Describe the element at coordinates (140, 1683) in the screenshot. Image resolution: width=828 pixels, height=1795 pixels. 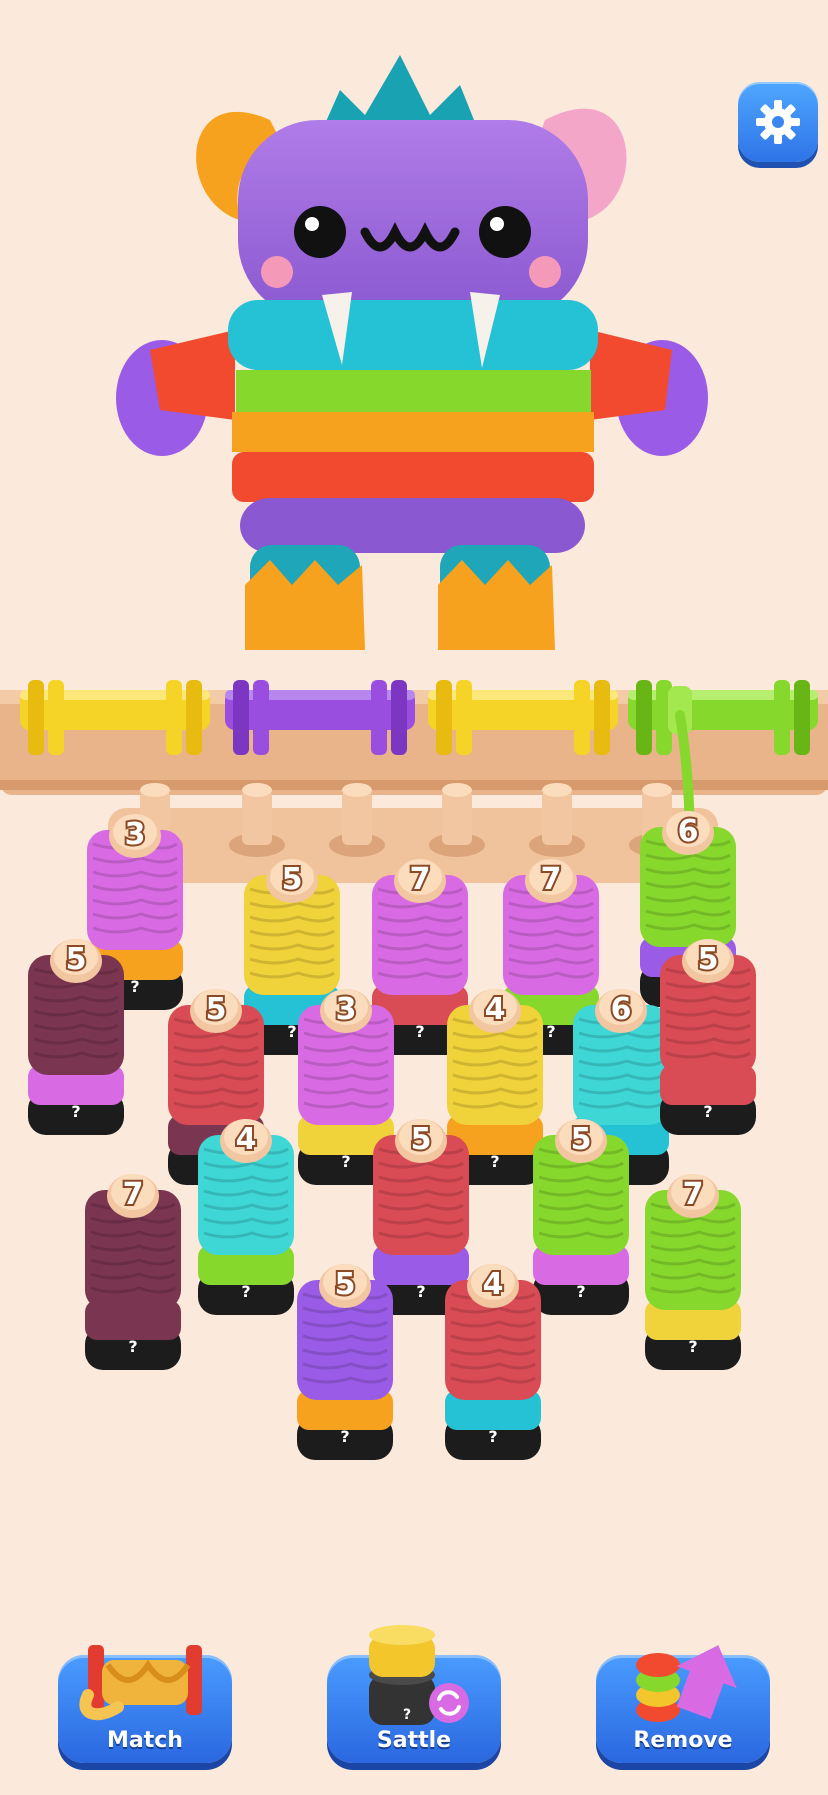
I see `spool-rope-icon` at that location.